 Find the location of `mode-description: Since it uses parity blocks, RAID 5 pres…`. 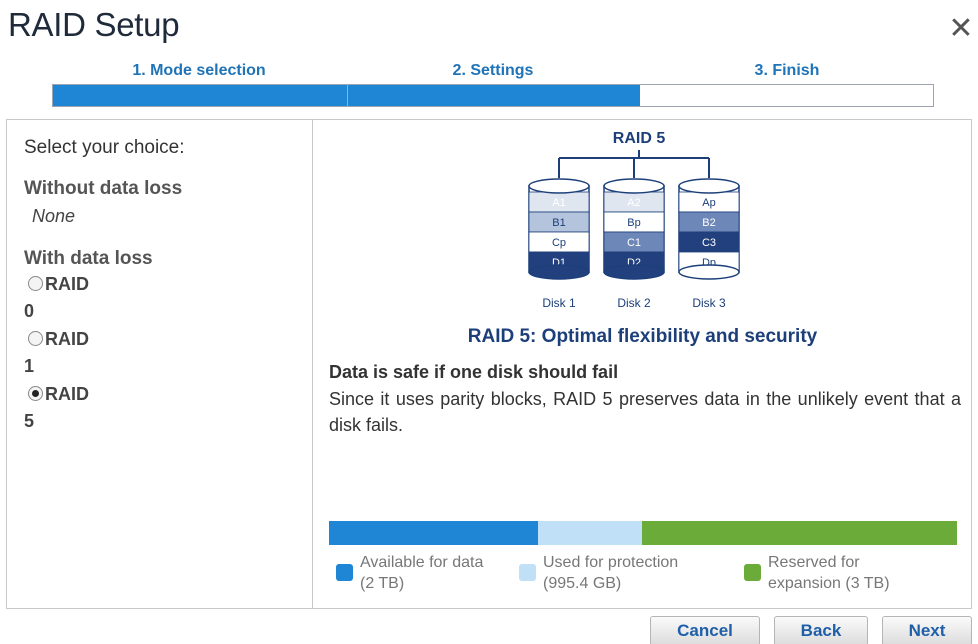

mode-description: Since it uses parity blocks, RAID 5 pres… is located at coordinates (645, 412).